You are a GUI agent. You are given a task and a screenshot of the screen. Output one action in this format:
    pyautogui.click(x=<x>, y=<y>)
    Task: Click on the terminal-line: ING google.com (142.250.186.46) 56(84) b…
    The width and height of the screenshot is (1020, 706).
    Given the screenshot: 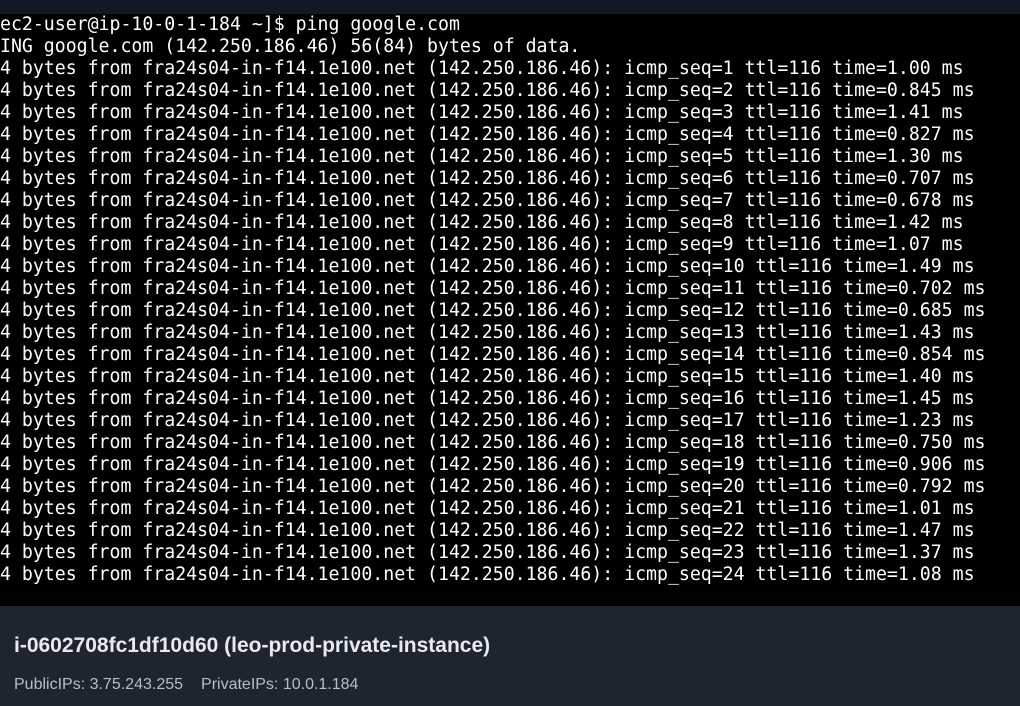 What is the action you would take?
    pyautogui.click(x=290, y=46)
    